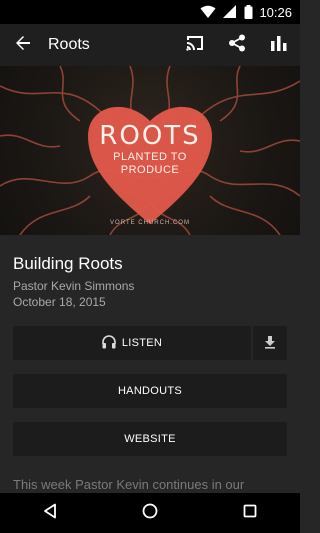  I want to click on artwork-subtitle-line1: PLANTED TO, so click(150, 157).